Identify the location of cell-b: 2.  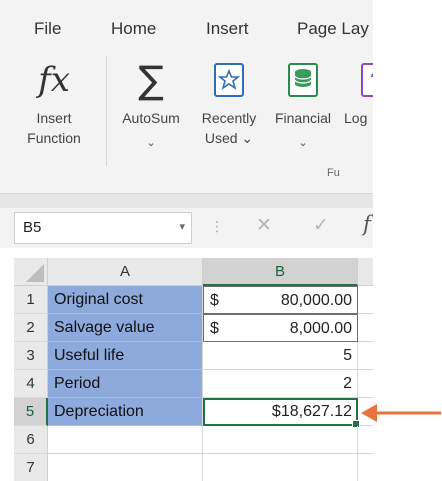
(280, 384).